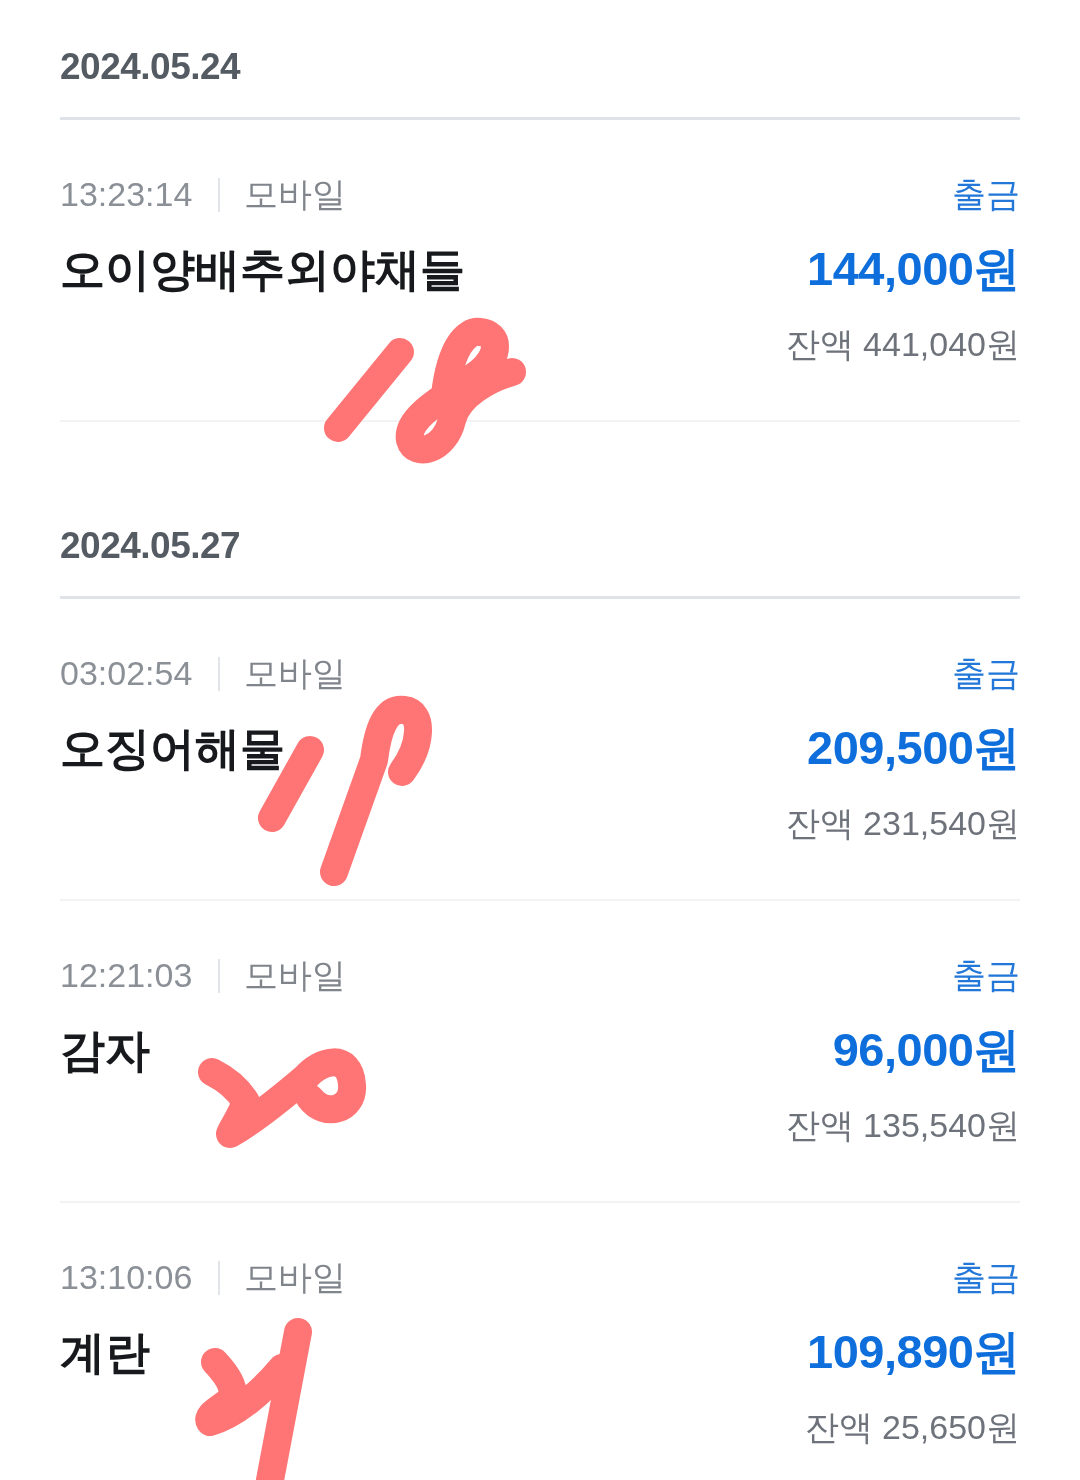 Image resolution: width=1080 pixels, height=1480 pixels. I want to click on balance-text: 잔액 135,540원, so click(902, 1125).